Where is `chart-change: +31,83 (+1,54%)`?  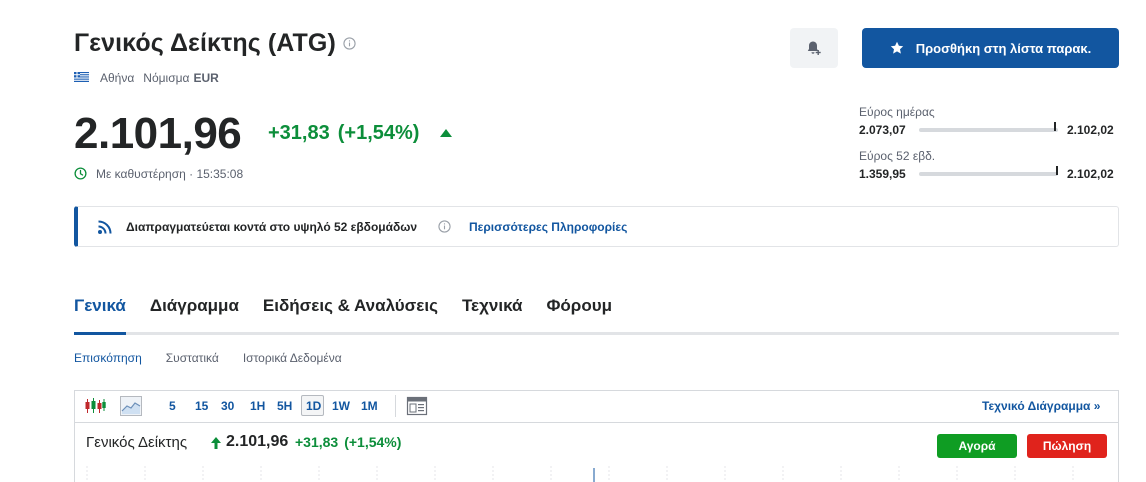 chart-change: +31,83 (+1,54%) is located at coordinates (348, 442).